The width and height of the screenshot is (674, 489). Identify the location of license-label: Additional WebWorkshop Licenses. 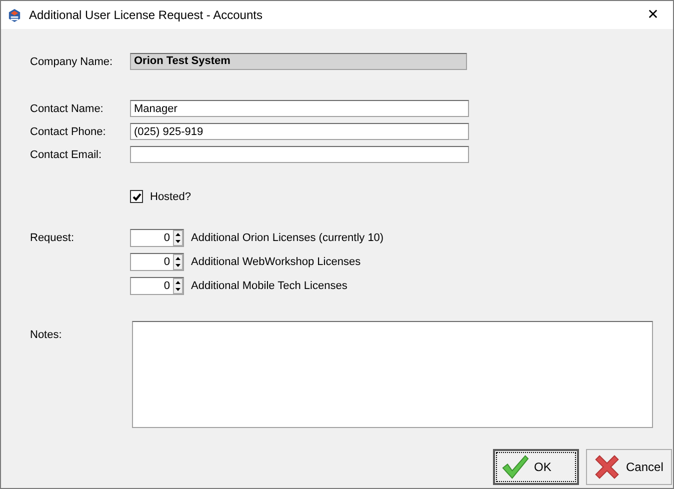
(276, 262).